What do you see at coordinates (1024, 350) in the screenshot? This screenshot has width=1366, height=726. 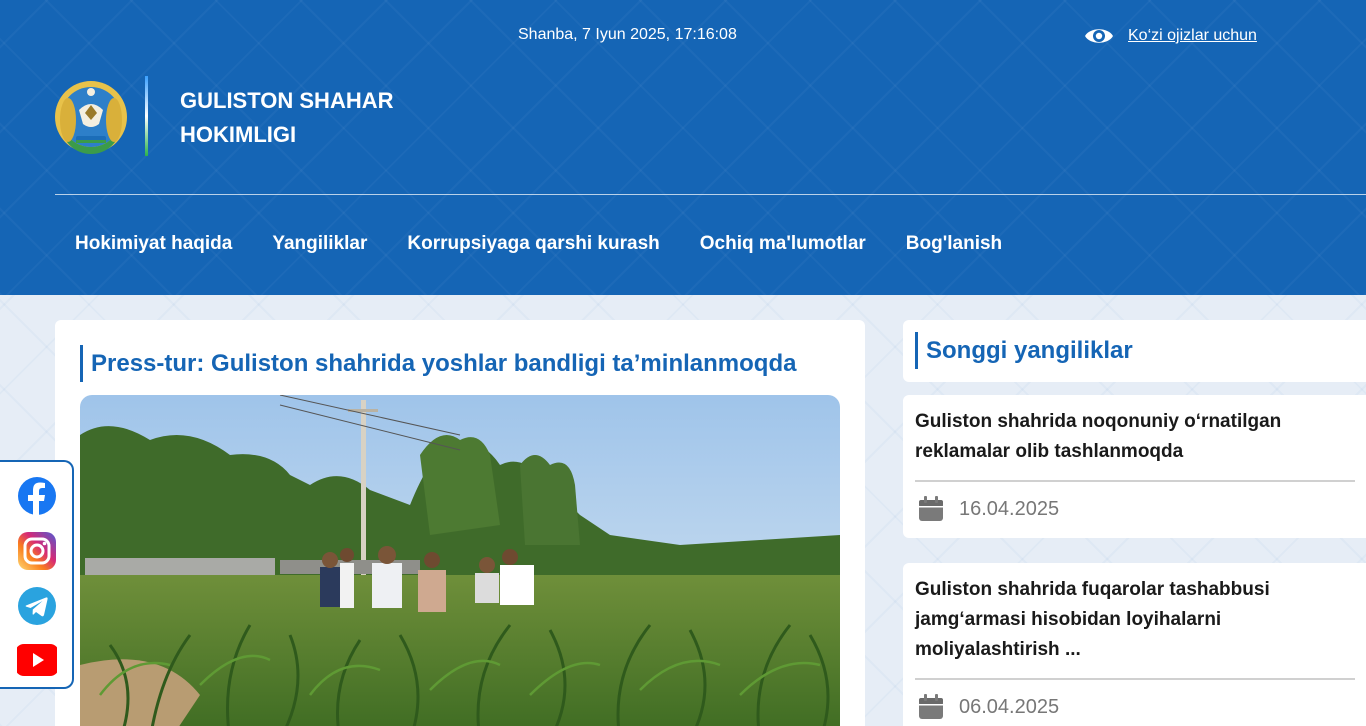 I see `latest-news-heading: Songgi yangiliklar` at bounding box center [1024, 350].